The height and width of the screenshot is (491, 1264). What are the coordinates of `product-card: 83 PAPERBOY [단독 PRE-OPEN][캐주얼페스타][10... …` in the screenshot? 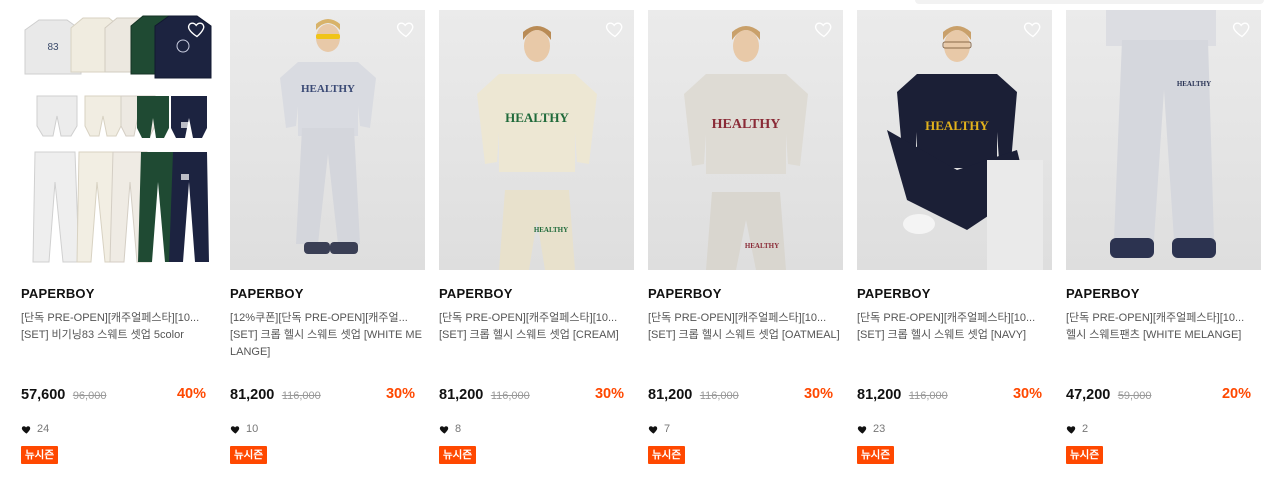 It's located at (118, 237).